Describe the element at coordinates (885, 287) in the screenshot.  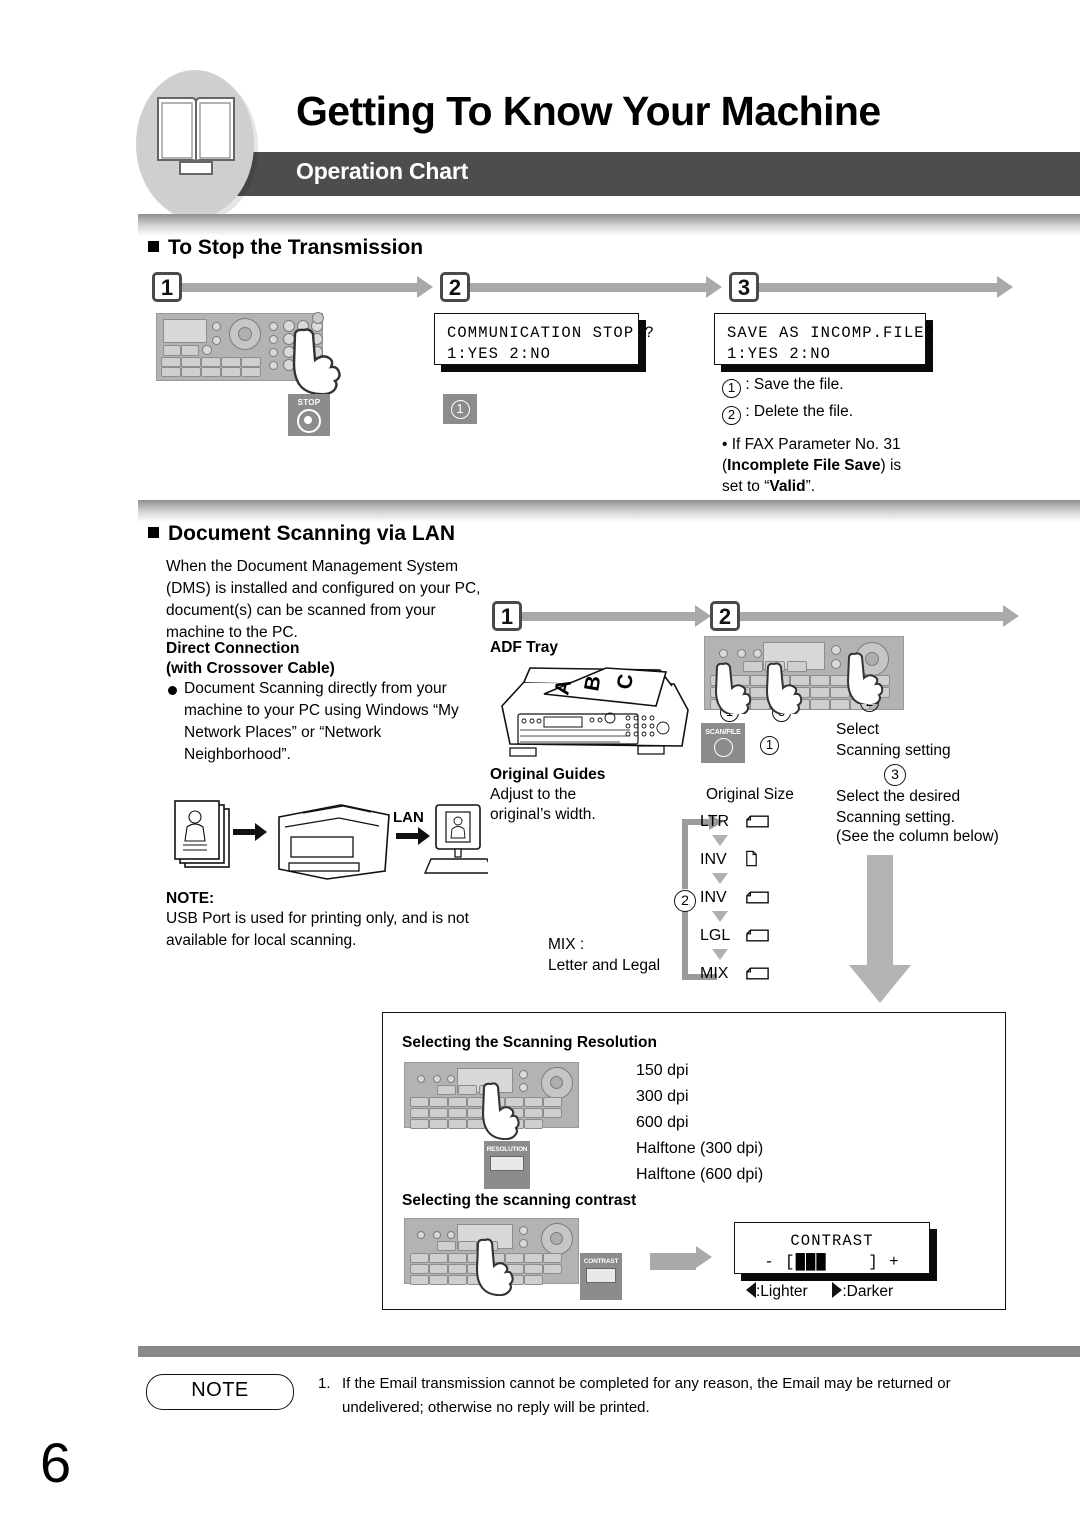
I see `step-arrow-3-end` at that location.